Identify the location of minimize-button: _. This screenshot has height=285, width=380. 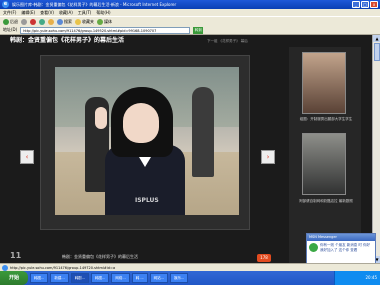
(356, 4).